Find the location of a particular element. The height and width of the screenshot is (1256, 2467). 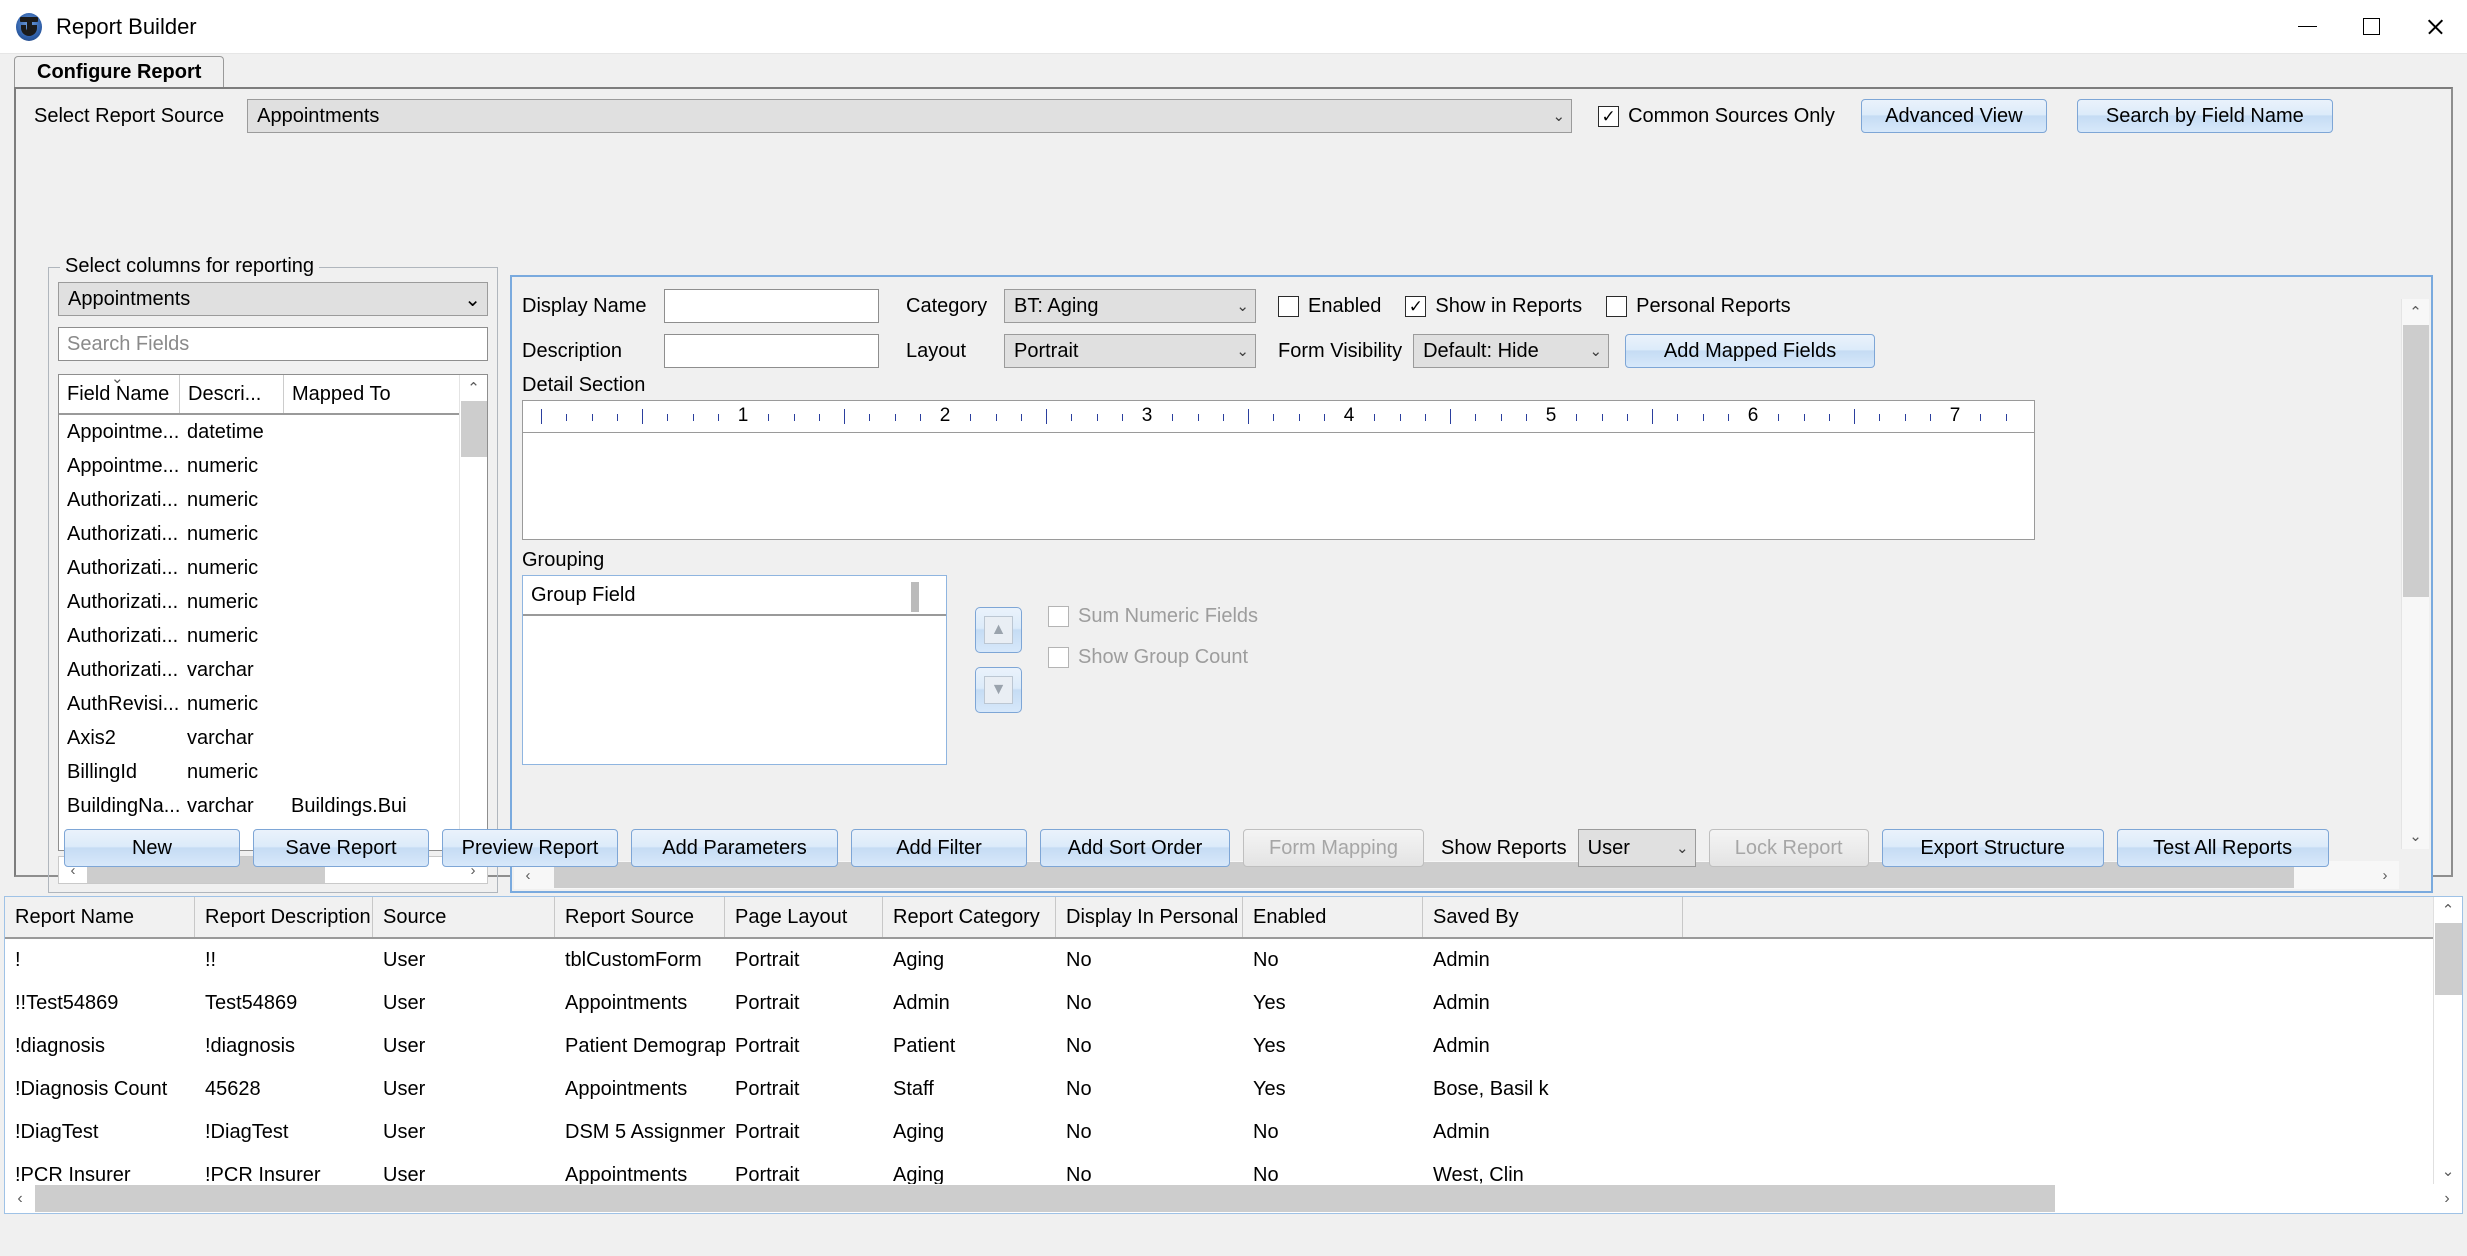

reports-grid-vertical-scrollbar: ⌃ ⌄ is located at coordinates (2447, 1040).